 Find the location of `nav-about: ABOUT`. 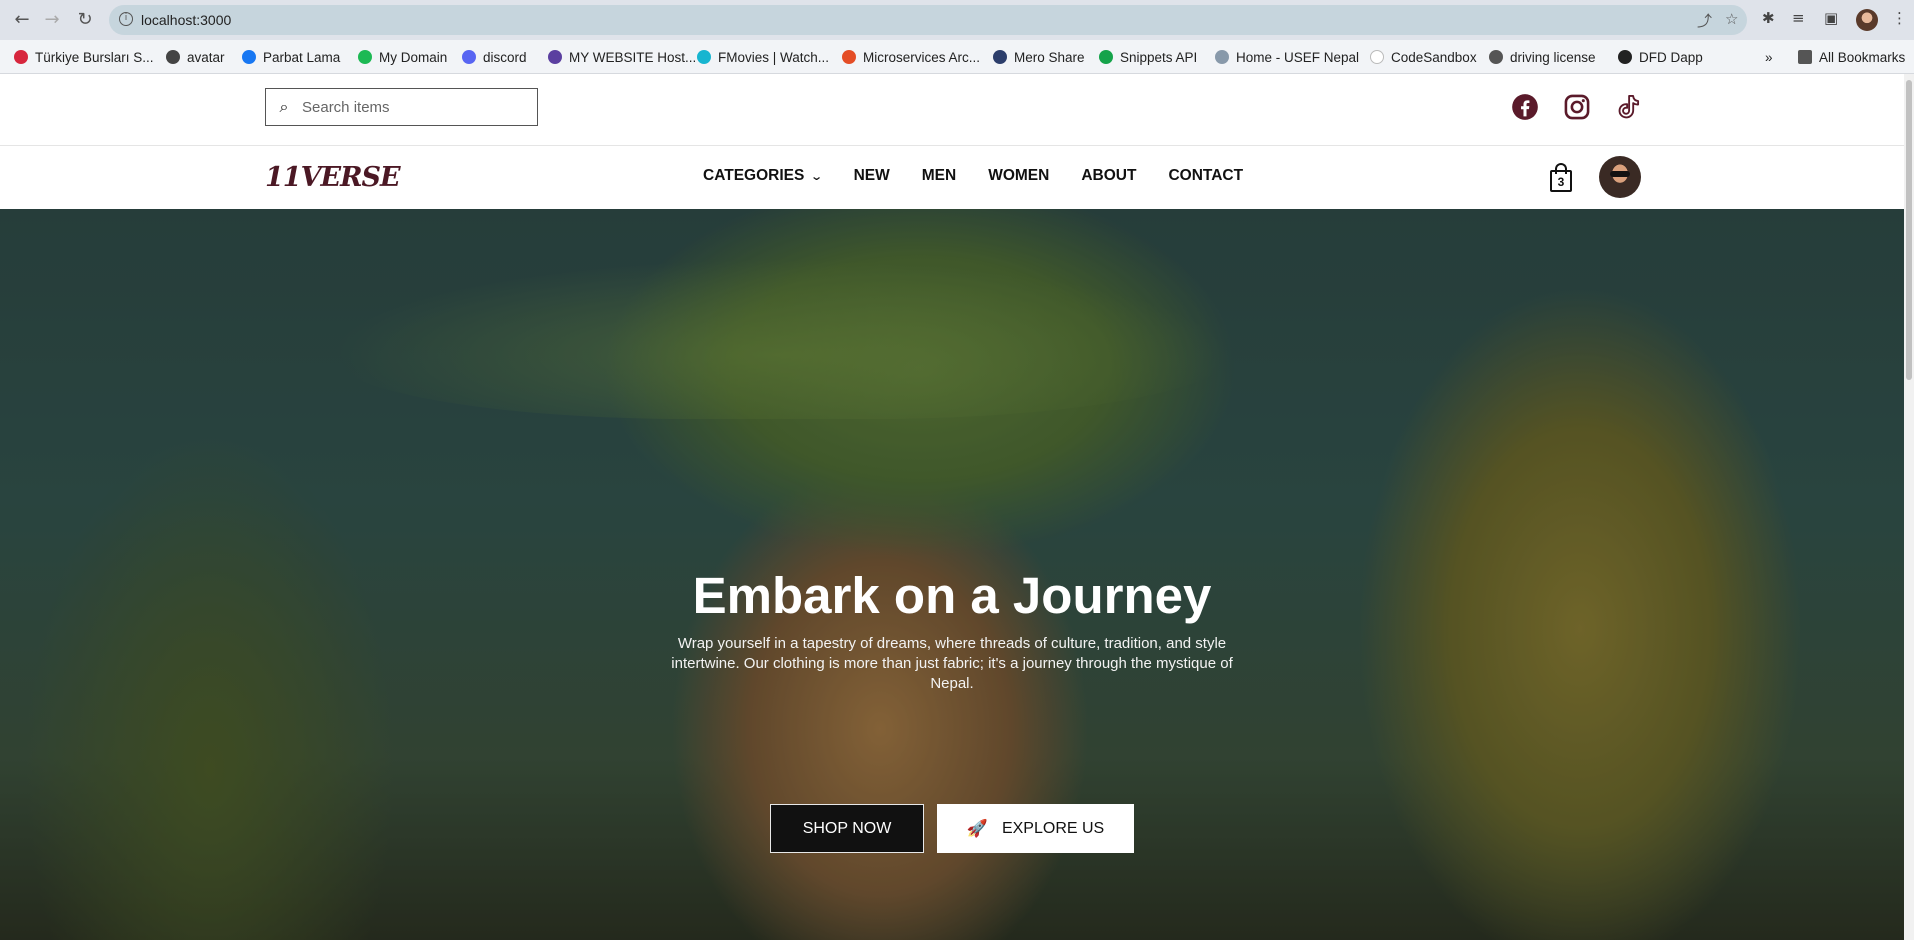

nav-about: ABOUT is located at coordinates (1108, 176).